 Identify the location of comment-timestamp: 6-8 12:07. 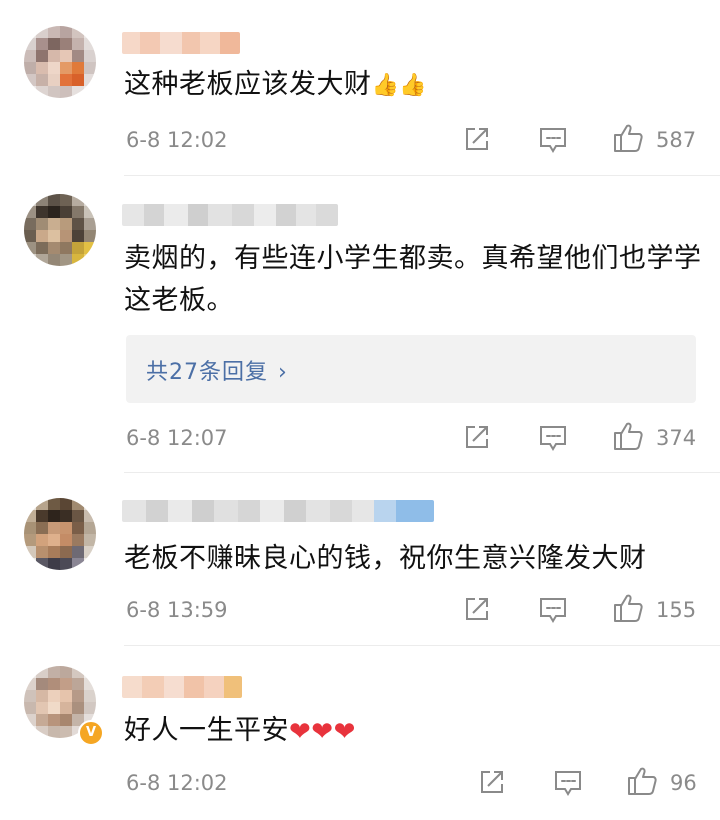
(177, 438).